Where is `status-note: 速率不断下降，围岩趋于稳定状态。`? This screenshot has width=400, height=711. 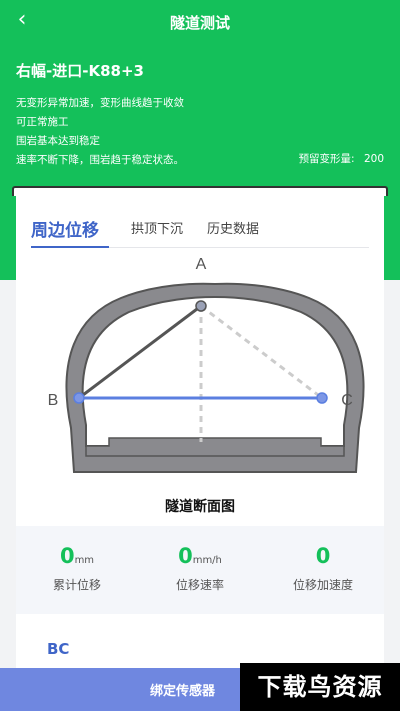
status-note: 速率不断下降，围岩趋于稳定状态。 is located at coordinates (100, 160).